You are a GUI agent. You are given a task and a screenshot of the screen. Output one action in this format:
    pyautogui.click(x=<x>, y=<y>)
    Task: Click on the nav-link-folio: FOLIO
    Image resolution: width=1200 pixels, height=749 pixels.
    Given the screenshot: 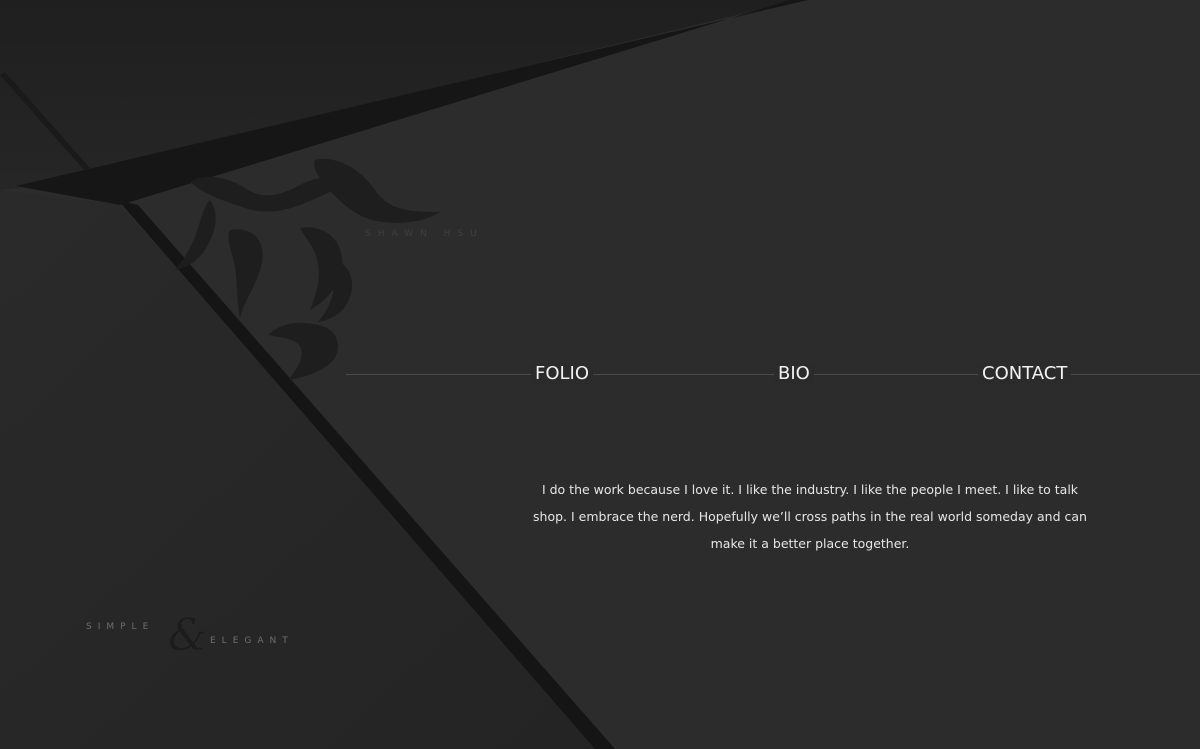 What is the action you would take?
    pyautogui.click(x=562, y=374)
    